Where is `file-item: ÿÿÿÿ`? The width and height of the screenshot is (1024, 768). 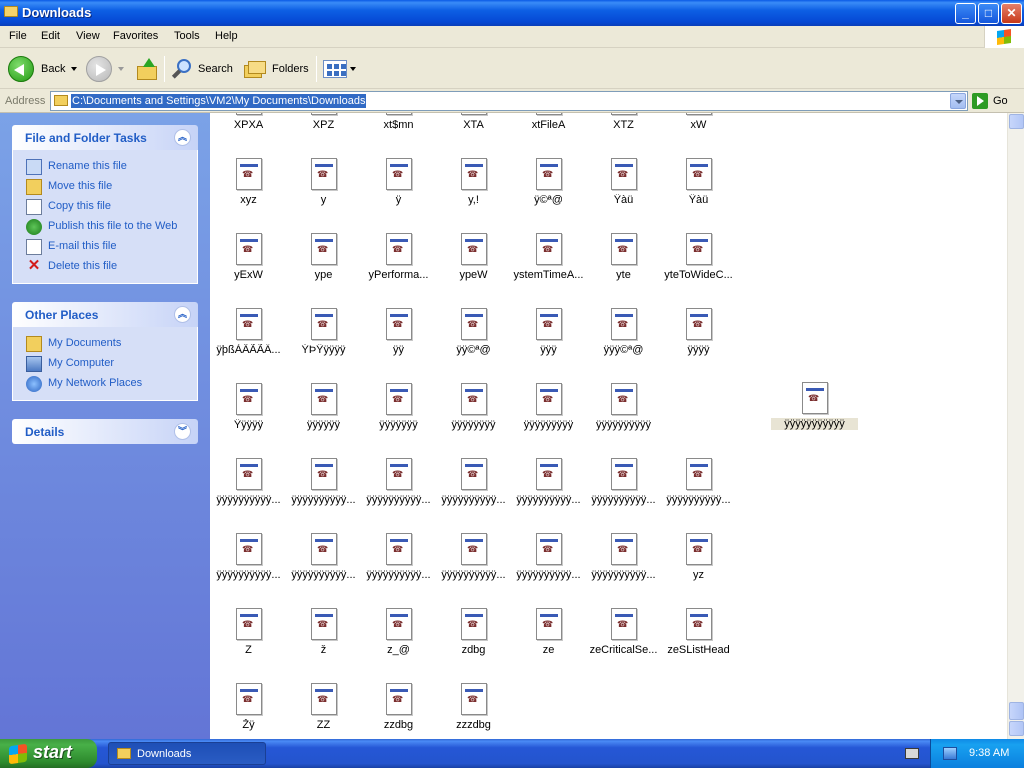 file-item: ÿÿÿÿ is located at coordinates (698, 343).